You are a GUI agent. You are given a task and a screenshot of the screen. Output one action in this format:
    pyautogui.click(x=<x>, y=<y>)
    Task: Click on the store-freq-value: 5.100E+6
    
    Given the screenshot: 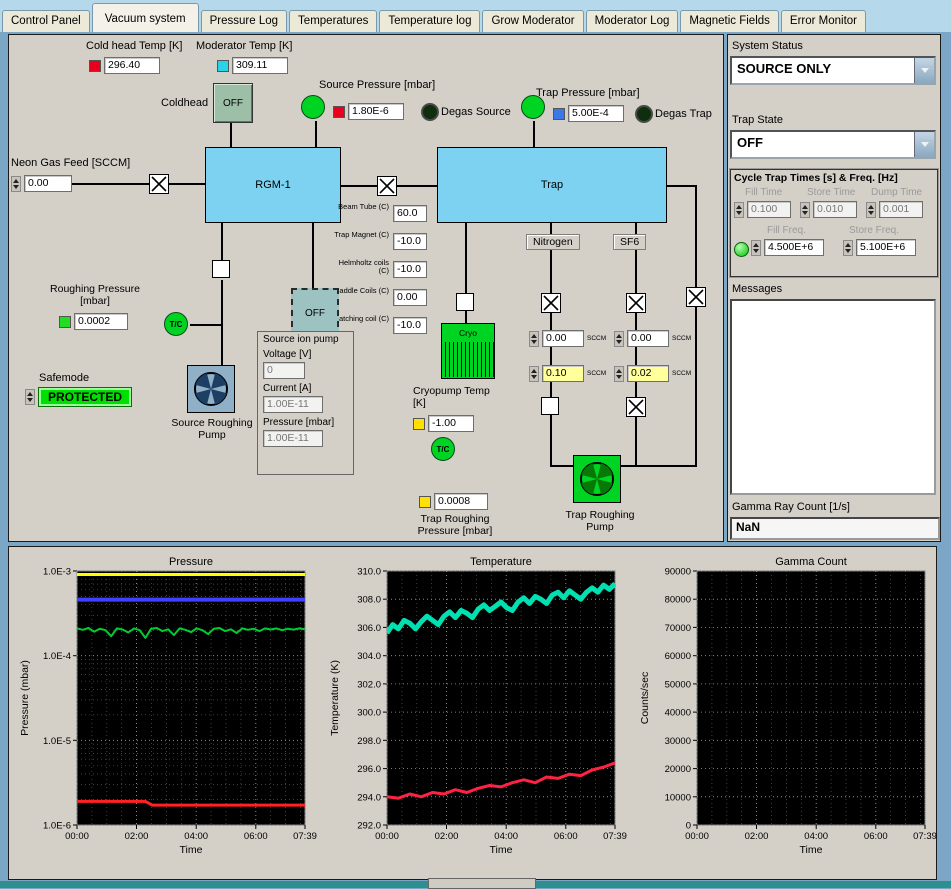 What is the action you would take?
    pyautogui.click(x=886, y=247)
    